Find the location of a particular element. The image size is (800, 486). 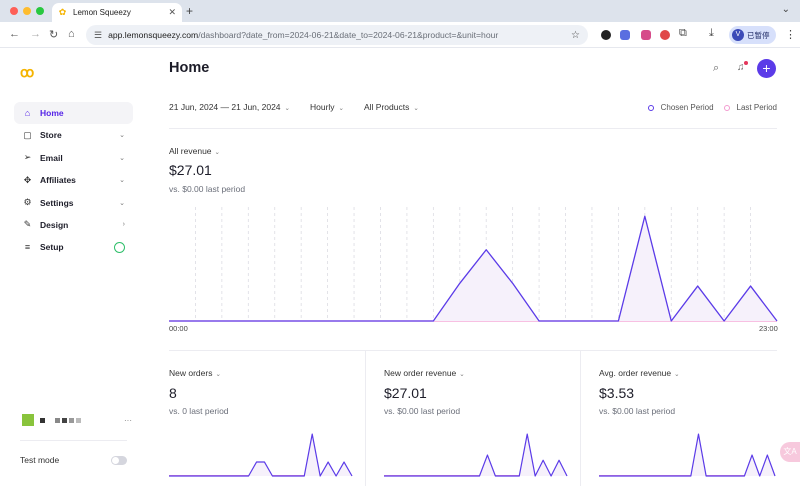

new-order-revenue-value: $27.01 is located at coordinates (405, 393).